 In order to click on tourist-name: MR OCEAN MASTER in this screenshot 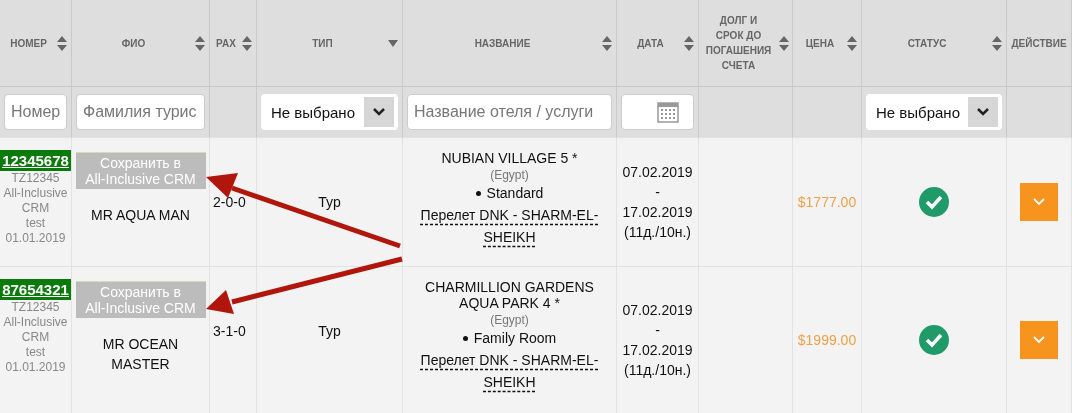, I will do `click(140, 354)`.